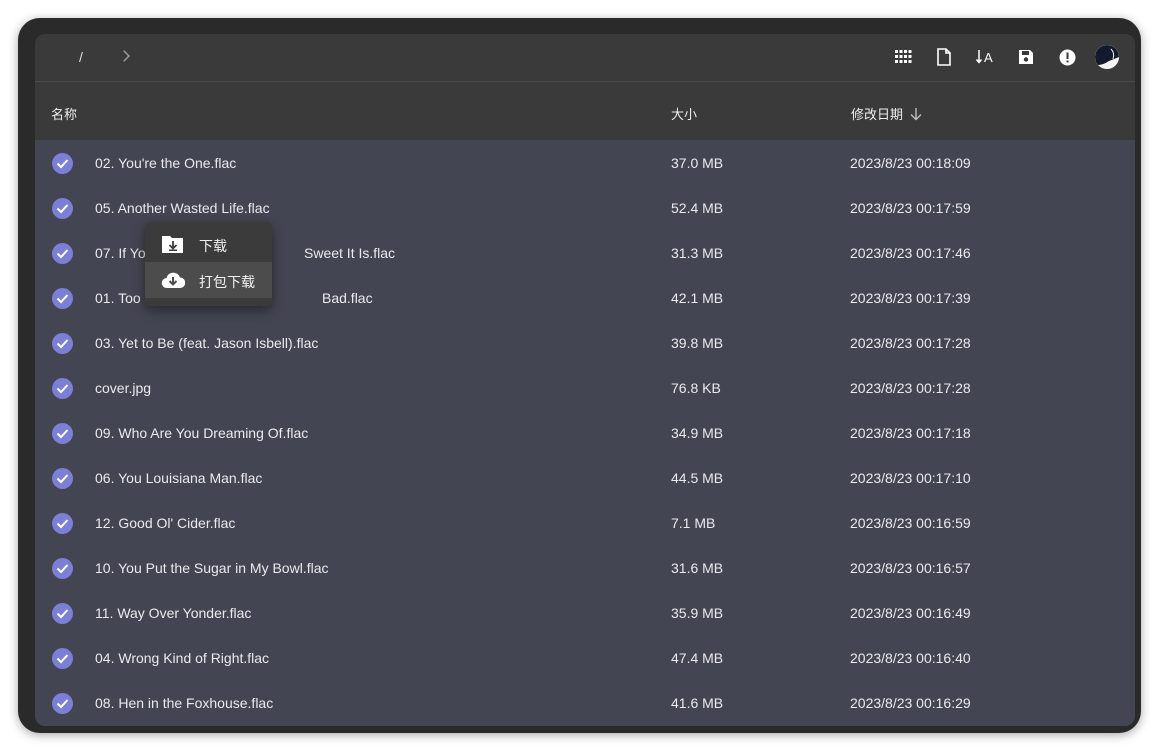 The image size is (1159, 751). I want to click on file-size: 76.8 KB, so click(696, 388).